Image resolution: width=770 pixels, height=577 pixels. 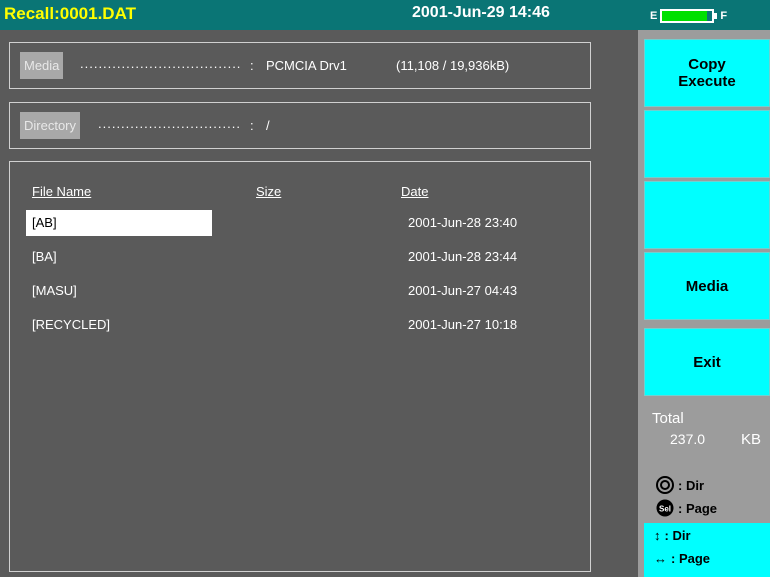 What do you see at coordinates (71, 324) in the screenshot?
I see `file-name: [RECYCLED]` at bounding box center [71, 324].